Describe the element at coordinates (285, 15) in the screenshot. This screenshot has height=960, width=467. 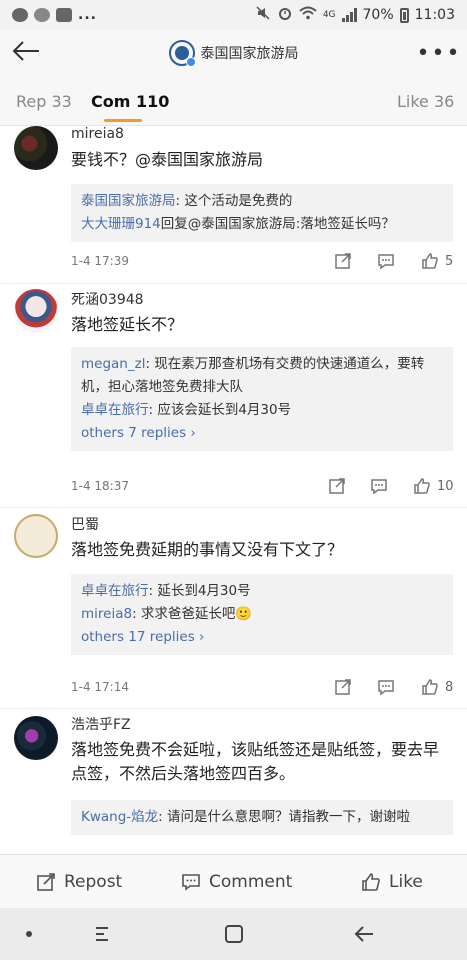
I see `alarm-icon` at that location.